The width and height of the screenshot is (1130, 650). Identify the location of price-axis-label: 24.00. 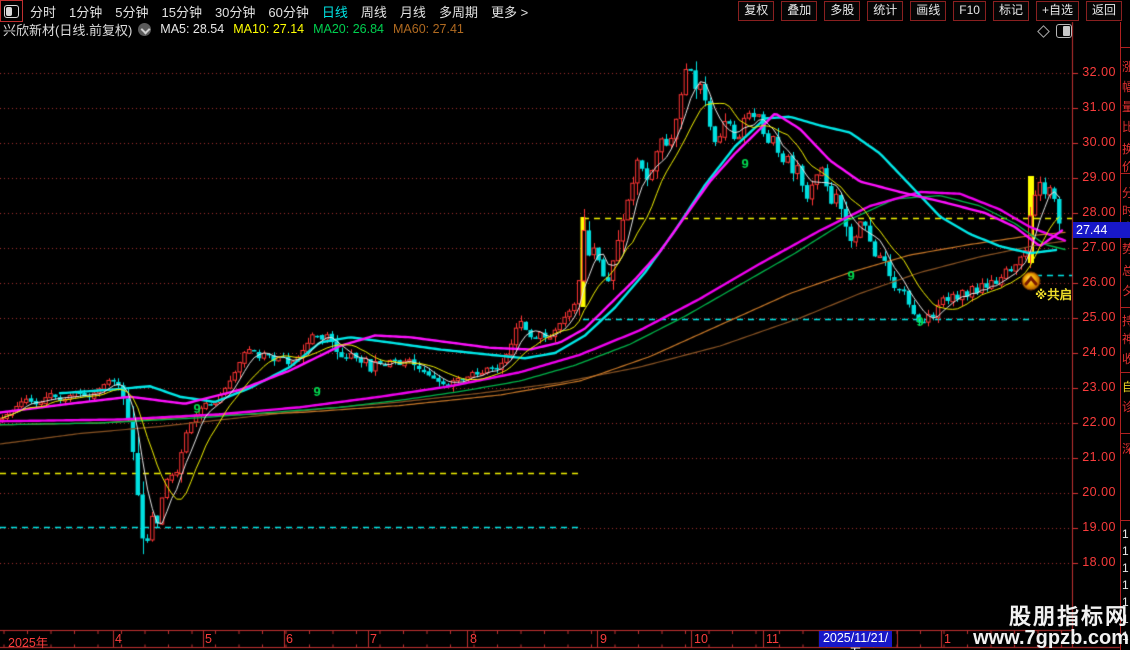
(1099, 352).